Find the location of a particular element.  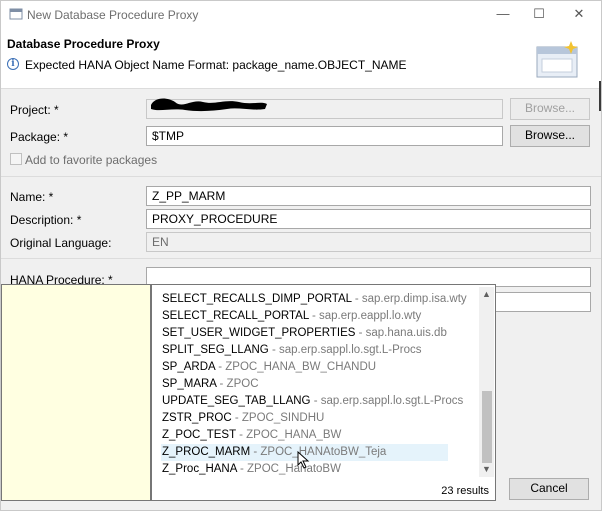

package-label: Package: * is located at coordinates (39, 137).